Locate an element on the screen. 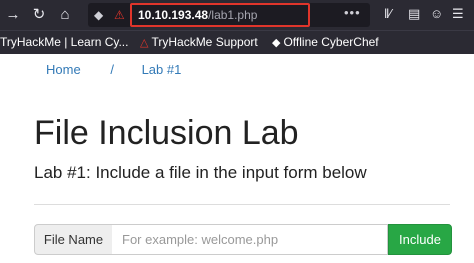  page-actions-icon: ••• is located at coordinates (352, 12).